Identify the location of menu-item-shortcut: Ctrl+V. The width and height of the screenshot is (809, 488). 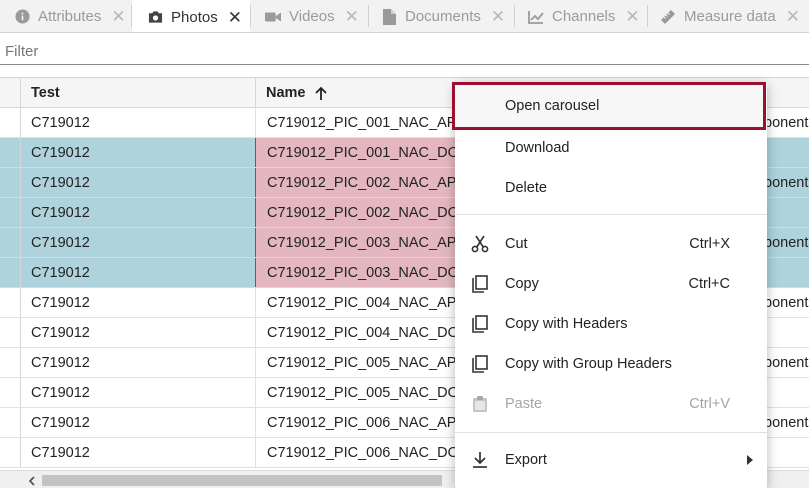
(709, 404).